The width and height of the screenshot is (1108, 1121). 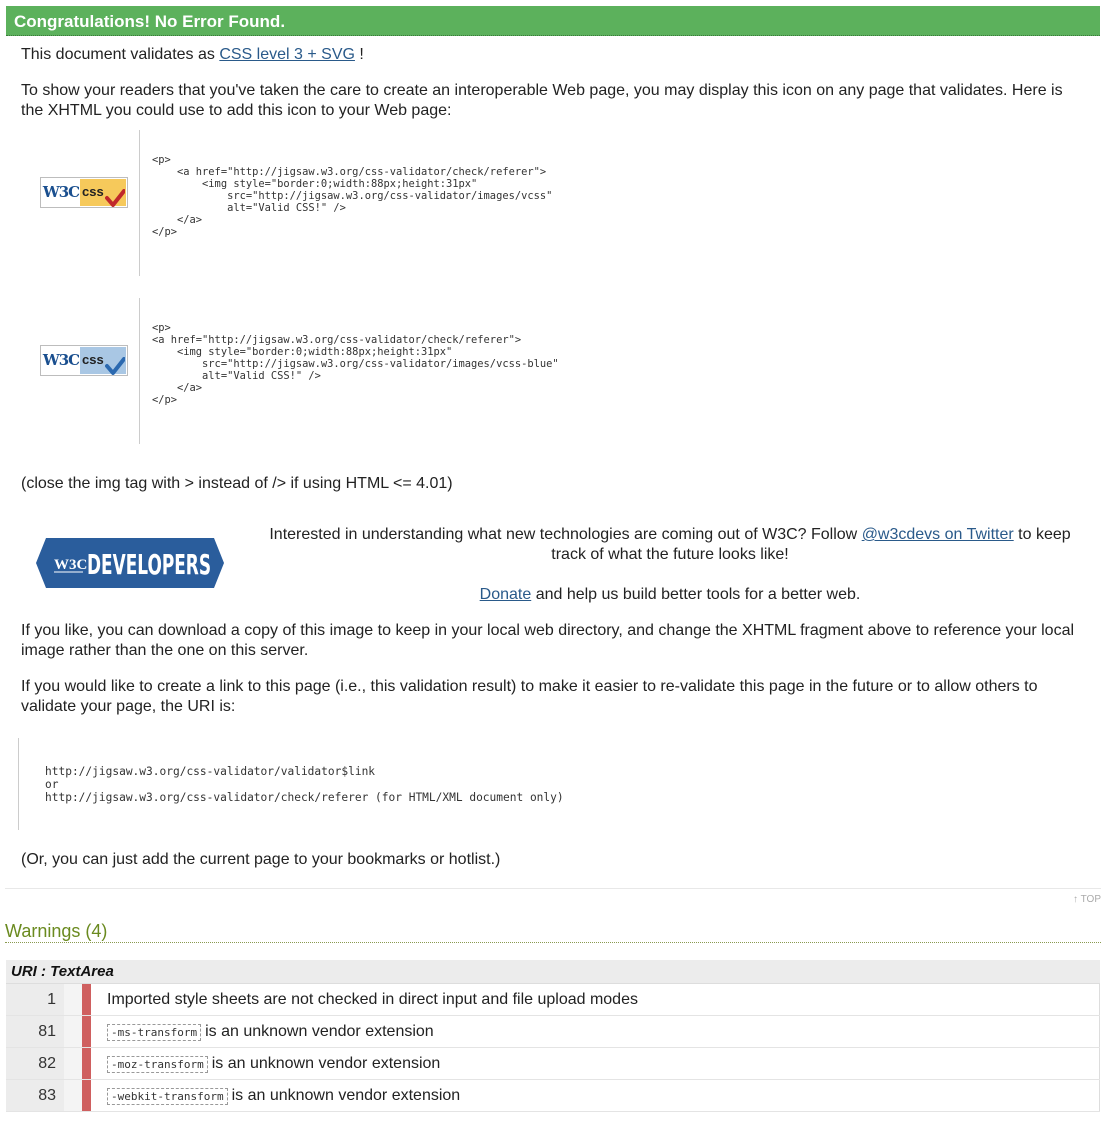 What do you see at coordinates (70, 565) in the screenshot?
I see `logo-w3c-text: W3C` at bounding box center [70, 565].